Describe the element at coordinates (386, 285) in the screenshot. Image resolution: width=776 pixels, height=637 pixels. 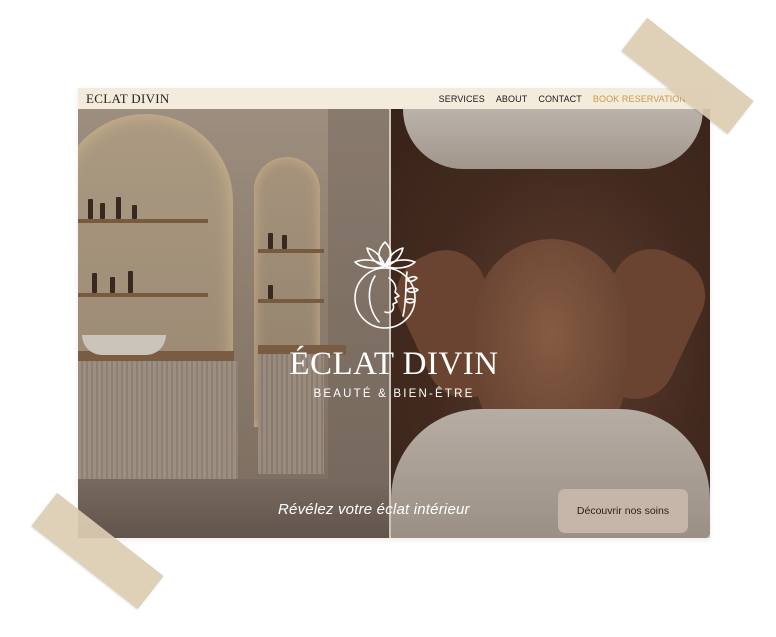
I see `lotus-profile-icon` at that location.